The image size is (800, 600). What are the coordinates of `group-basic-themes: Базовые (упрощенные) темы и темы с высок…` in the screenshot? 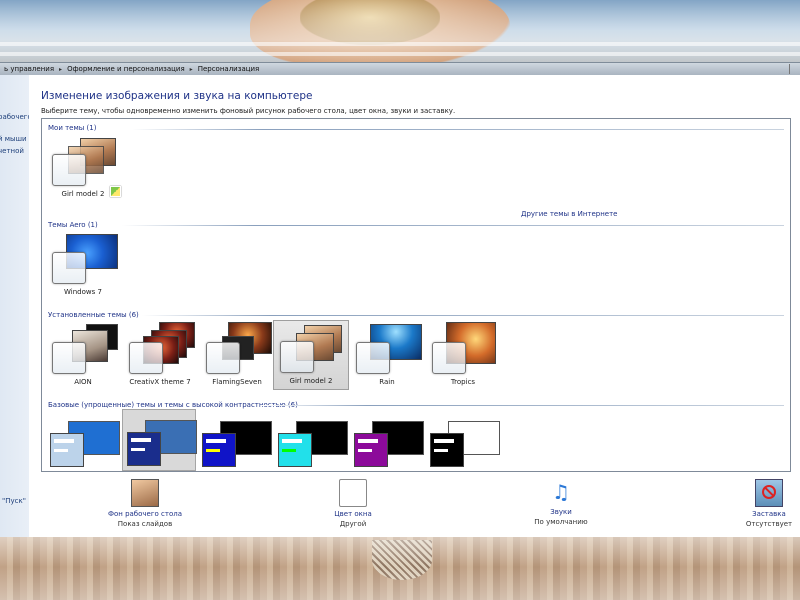 It's located at (173, 405).